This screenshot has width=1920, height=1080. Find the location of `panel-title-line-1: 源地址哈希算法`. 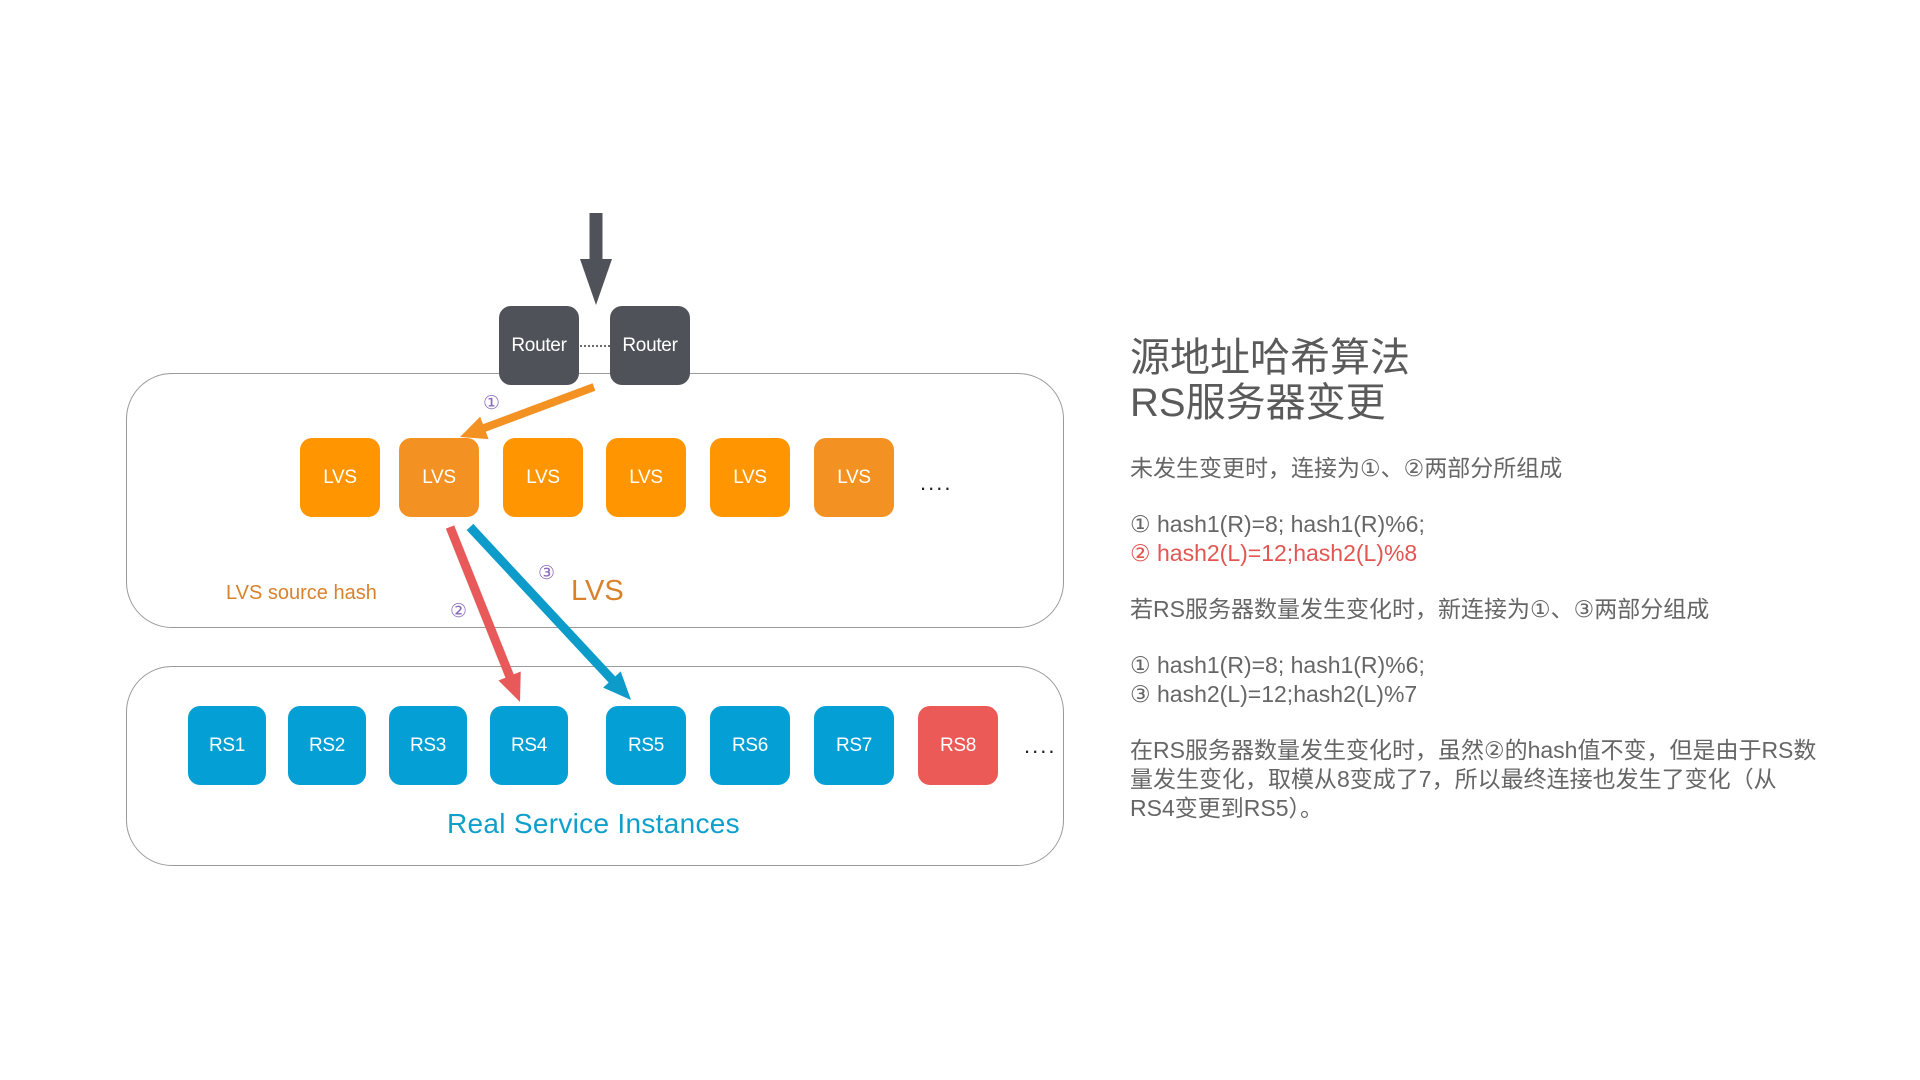

panel-title-line-1: 源地址哈希算法 is located at coordinates (1270, 358).